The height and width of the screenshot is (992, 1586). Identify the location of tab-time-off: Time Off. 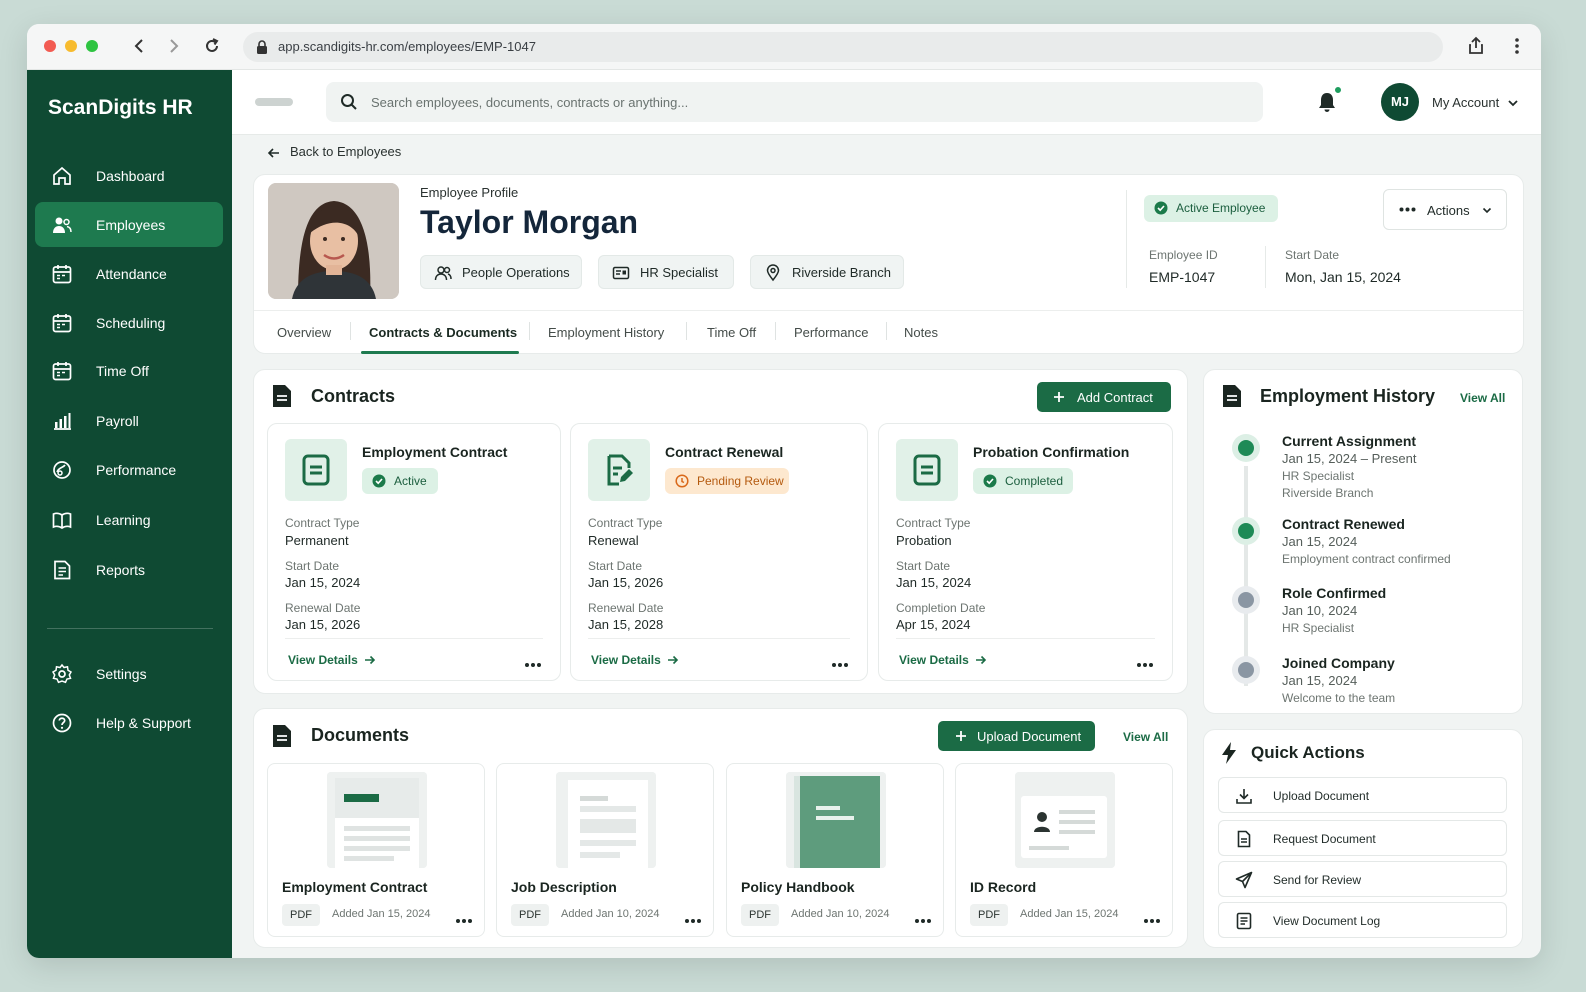
(731, 332).